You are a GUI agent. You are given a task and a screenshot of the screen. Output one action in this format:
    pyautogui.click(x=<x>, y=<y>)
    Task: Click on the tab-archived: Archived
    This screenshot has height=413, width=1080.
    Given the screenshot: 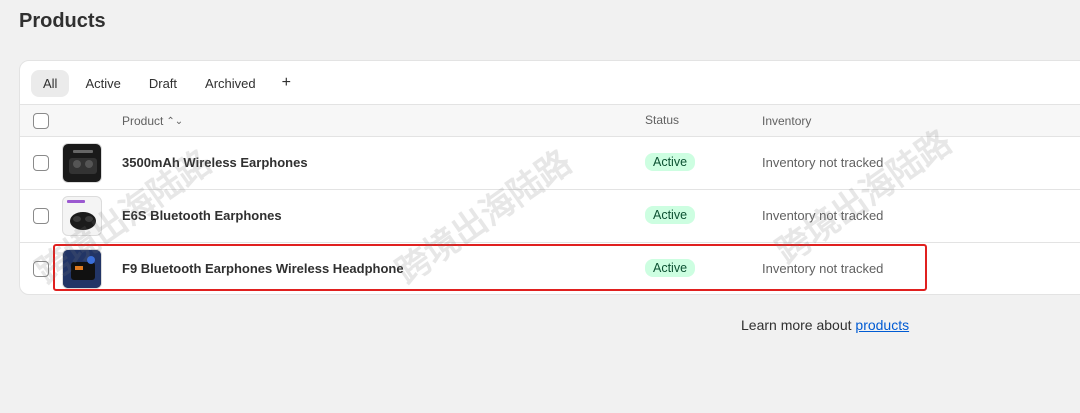 What is the action you would take?
    pyautogui.click(x=230, y=83)
    